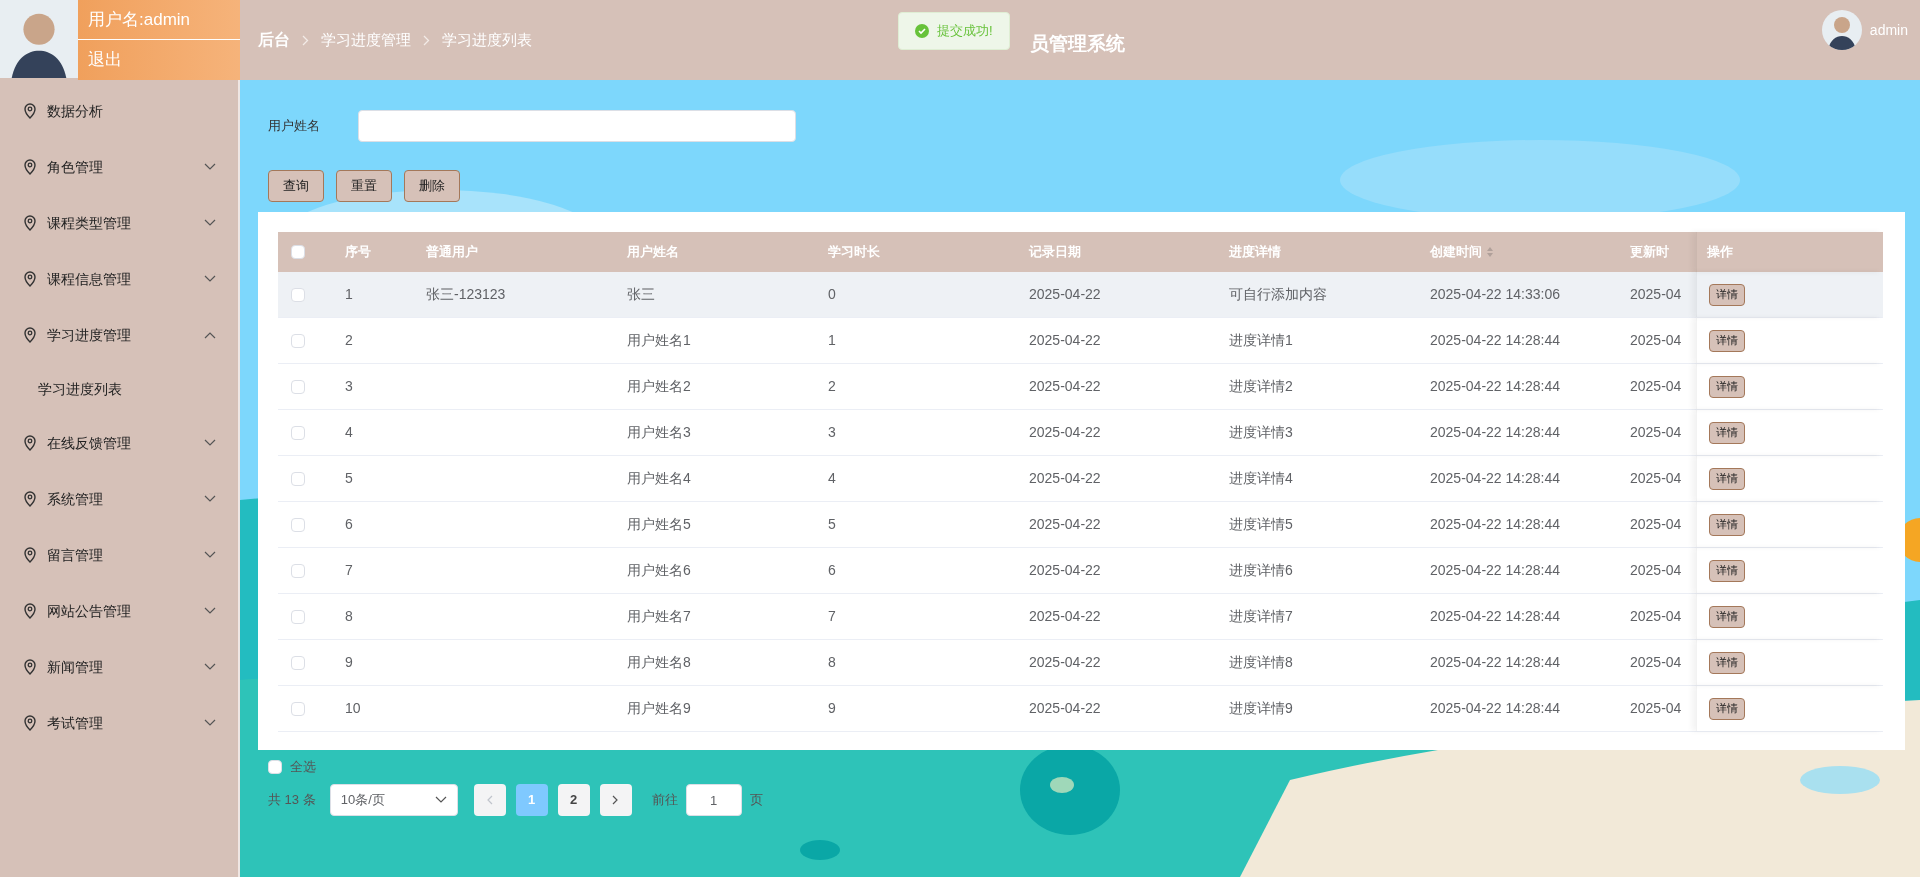  What do you see at coordinates (358, 252) in the screenshot?
I see `column-header: 序号` at bounding box center [358, 252].